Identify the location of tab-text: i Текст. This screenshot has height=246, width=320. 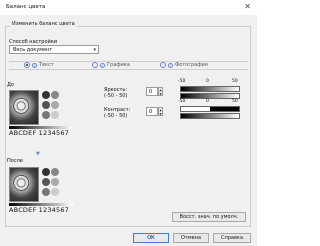
(39, 65).